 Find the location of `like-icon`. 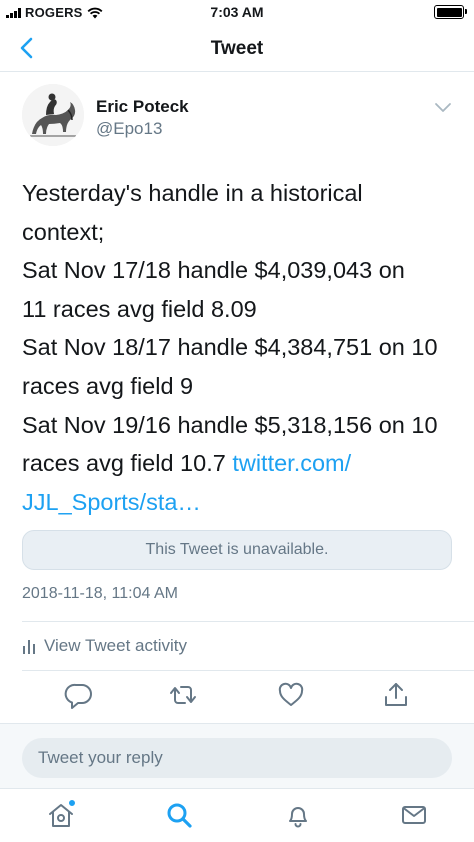

like-icon is located at coordinates (291, 694).